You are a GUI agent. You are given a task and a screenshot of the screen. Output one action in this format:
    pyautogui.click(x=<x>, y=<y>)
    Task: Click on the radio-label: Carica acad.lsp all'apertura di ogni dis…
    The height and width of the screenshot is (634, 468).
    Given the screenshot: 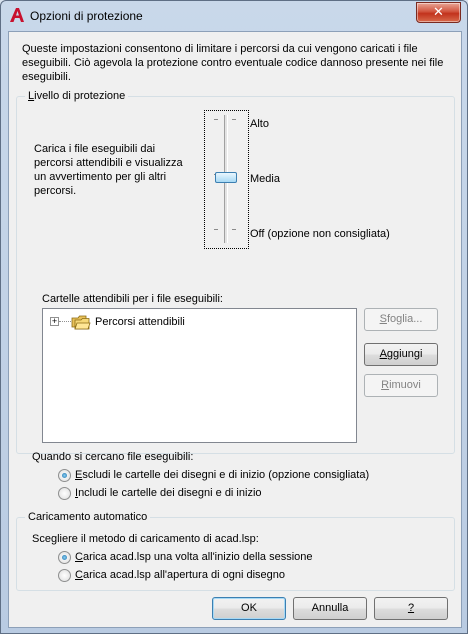 What is the action you would take?
    pyautogui.click(x=180, y=575)
    